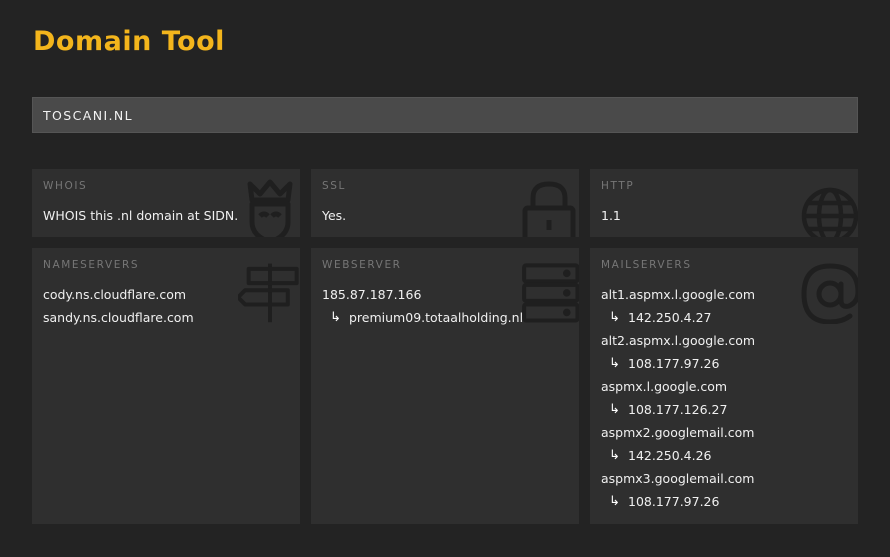  What do you see at coordinates (166, 203) in the screenshot?
I see `whois-card: WHOIS WHOIS this .nl domain at SIDN.` at bounding box center [166, 203].